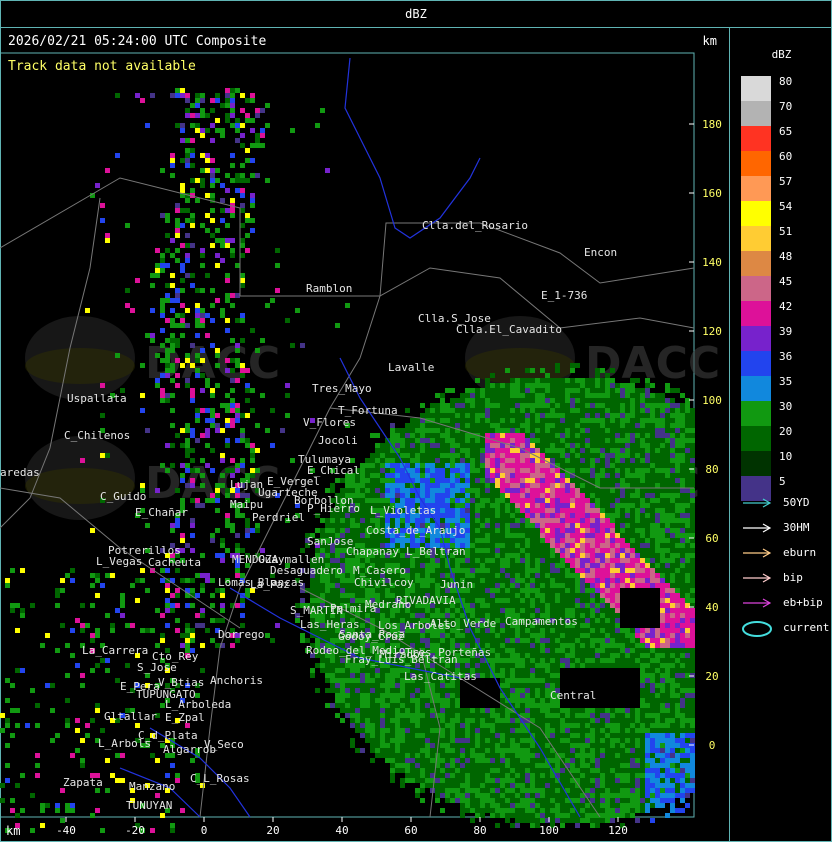 This screenshot has width=832, height=842. What do you see at coordinates (757, 629) in the screenshot?
I see `current-ellipse-icon` at bounding box center [757, 629].